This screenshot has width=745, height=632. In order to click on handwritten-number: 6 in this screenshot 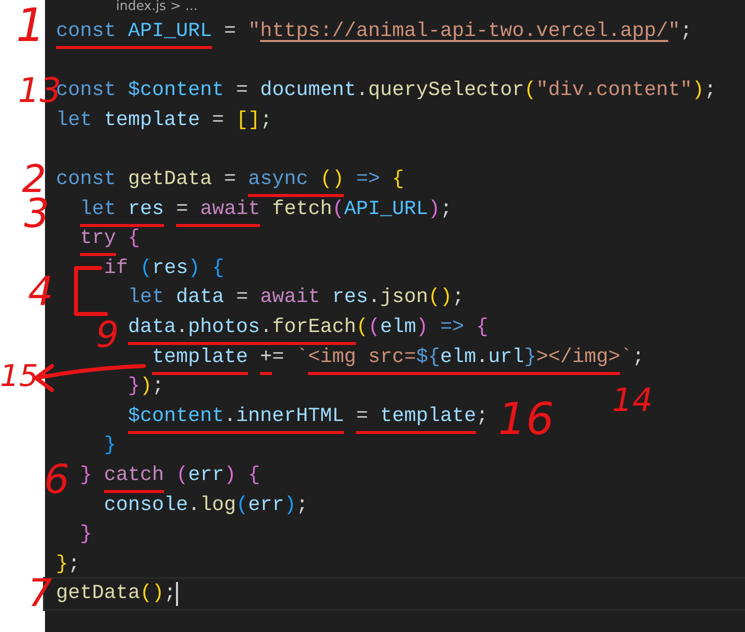, I will do `click(57, 480)`.